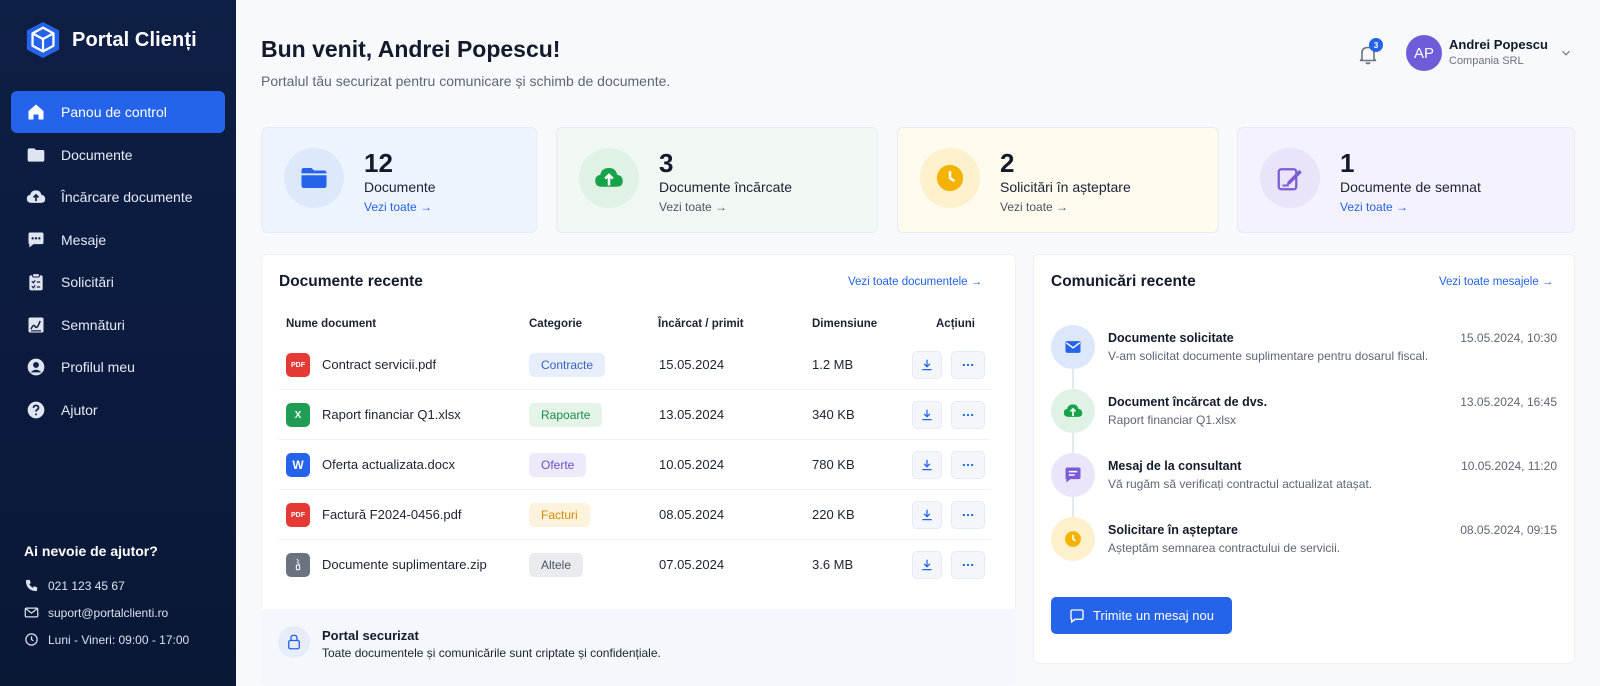  I want to click on sidebar-item-upload: Încărcare documente, so click(118, 197).